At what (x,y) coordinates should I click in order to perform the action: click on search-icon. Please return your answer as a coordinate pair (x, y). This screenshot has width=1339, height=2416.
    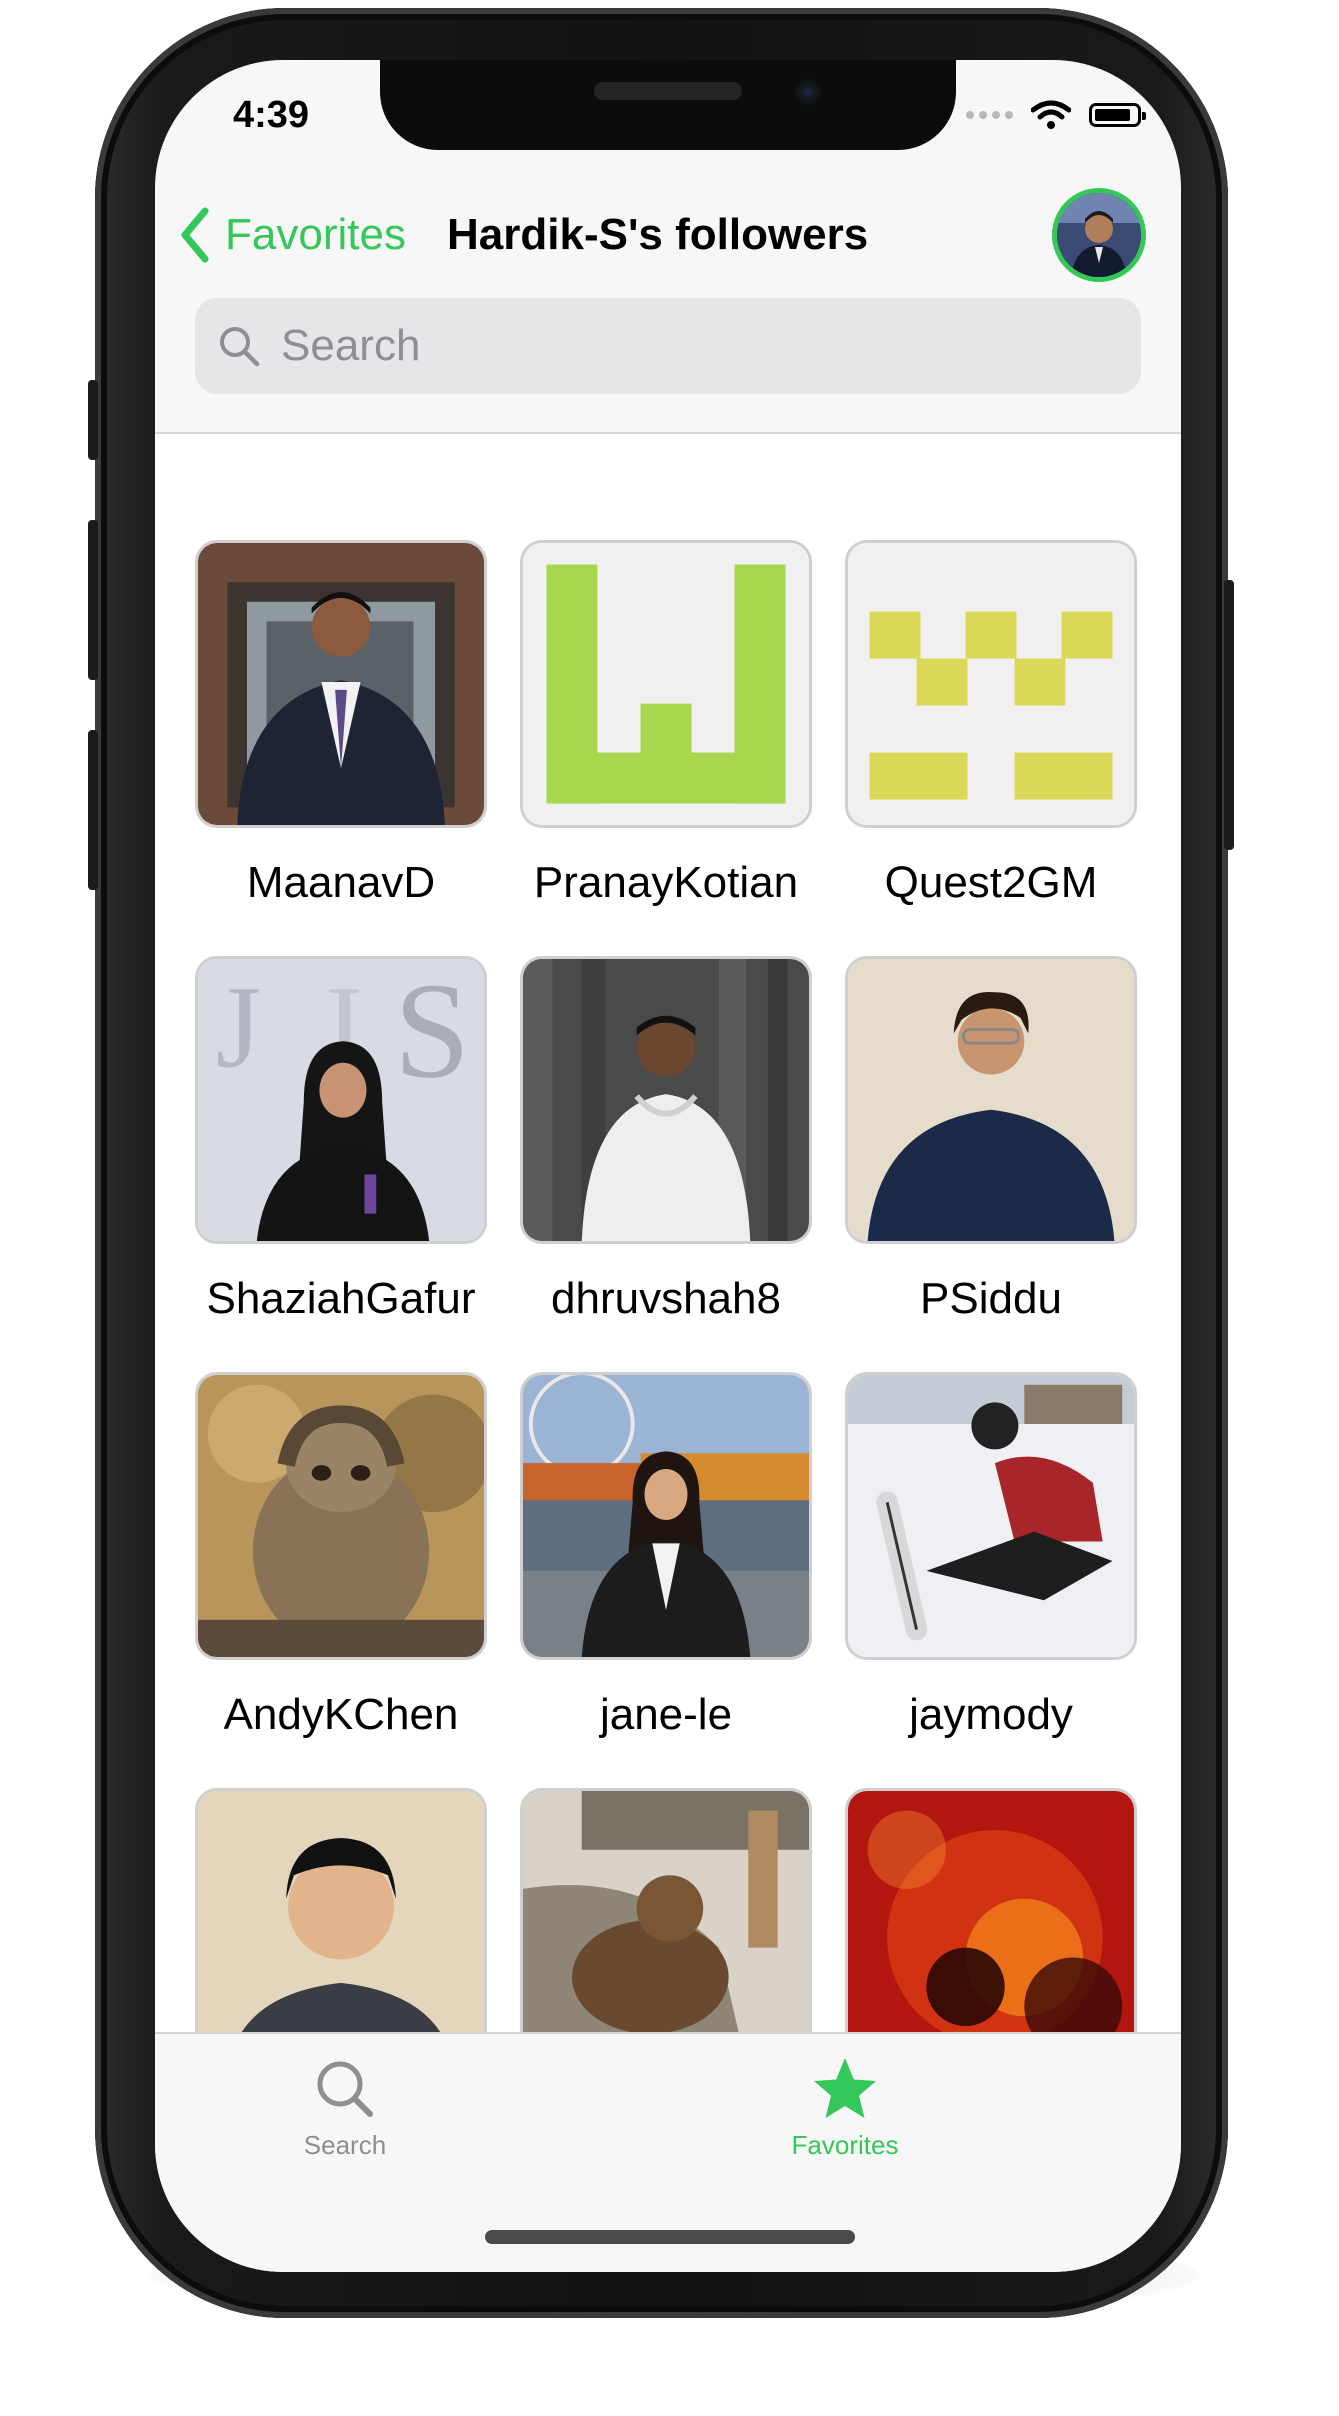
    Looking at the image, I should click on (240, 347).